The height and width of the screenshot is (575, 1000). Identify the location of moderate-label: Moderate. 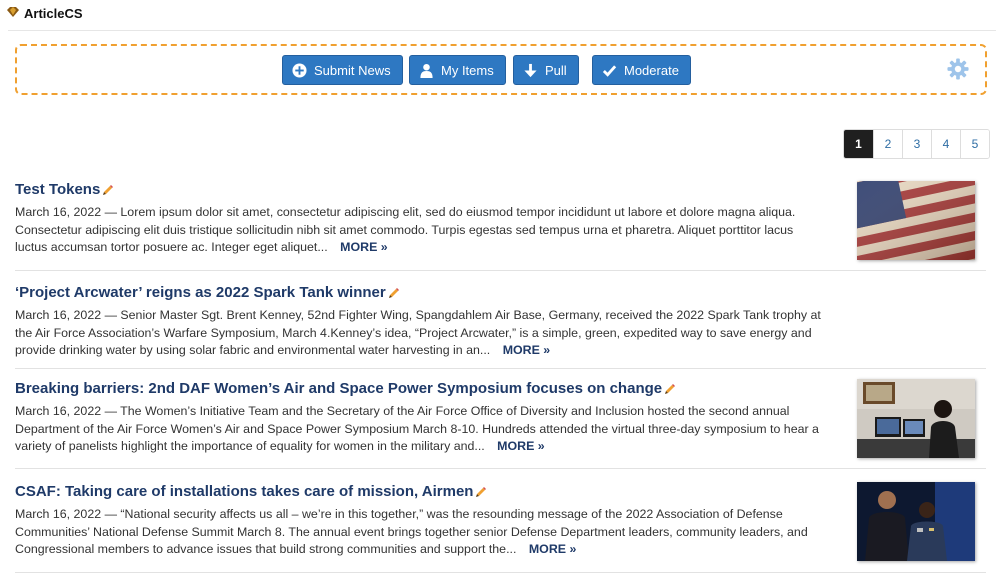
(651, 70).